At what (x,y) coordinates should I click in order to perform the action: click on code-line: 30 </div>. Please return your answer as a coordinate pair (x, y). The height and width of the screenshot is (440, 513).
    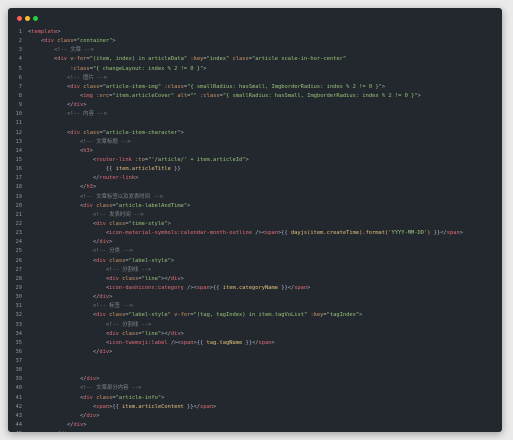
    Looking at the image, I should click on (255, 297).